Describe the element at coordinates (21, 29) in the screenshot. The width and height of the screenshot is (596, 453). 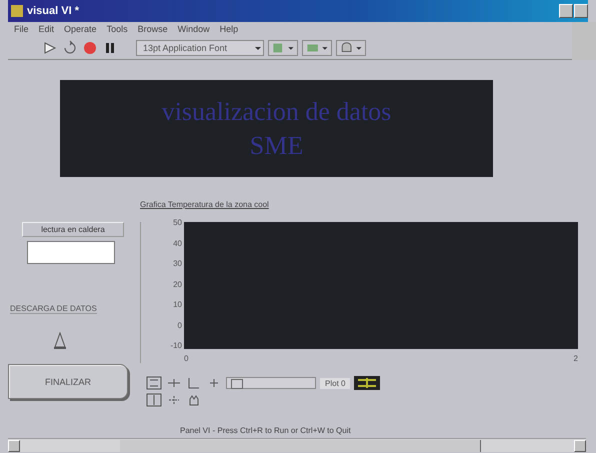
I see `menu-item: File` at that location.